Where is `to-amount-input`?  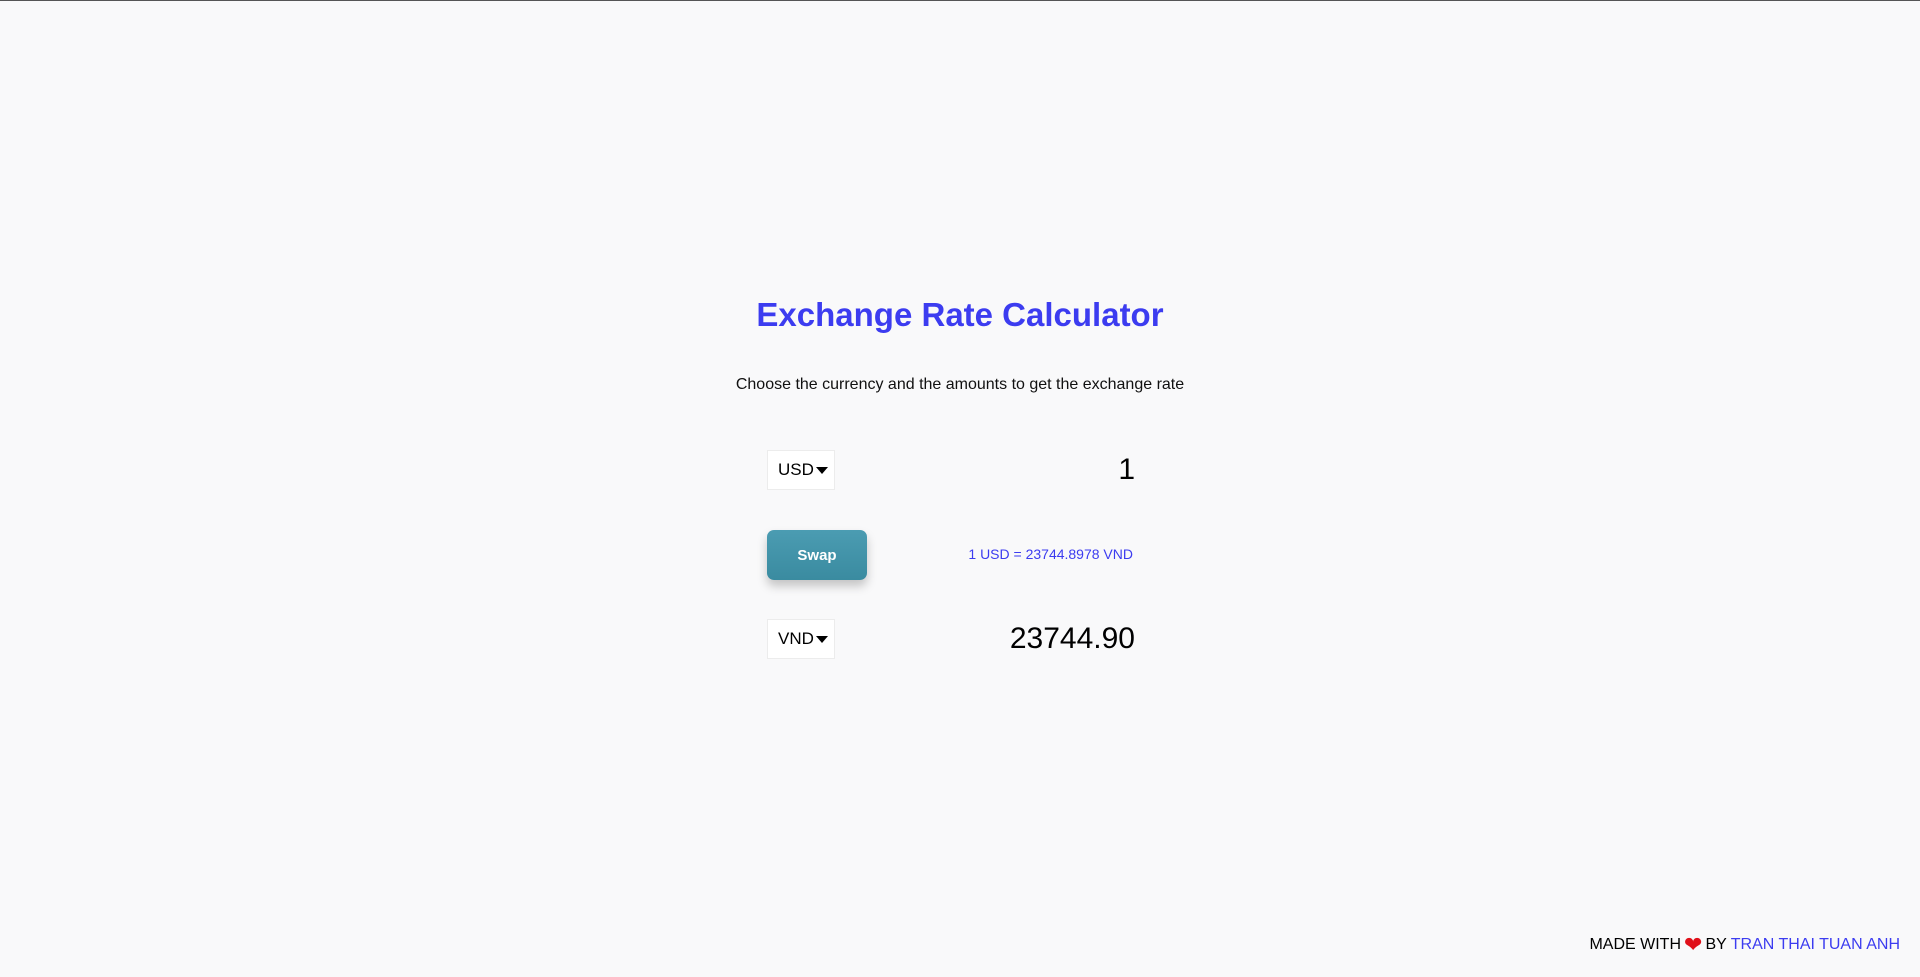
to-amount-input is located at coordinates (1027, 639).